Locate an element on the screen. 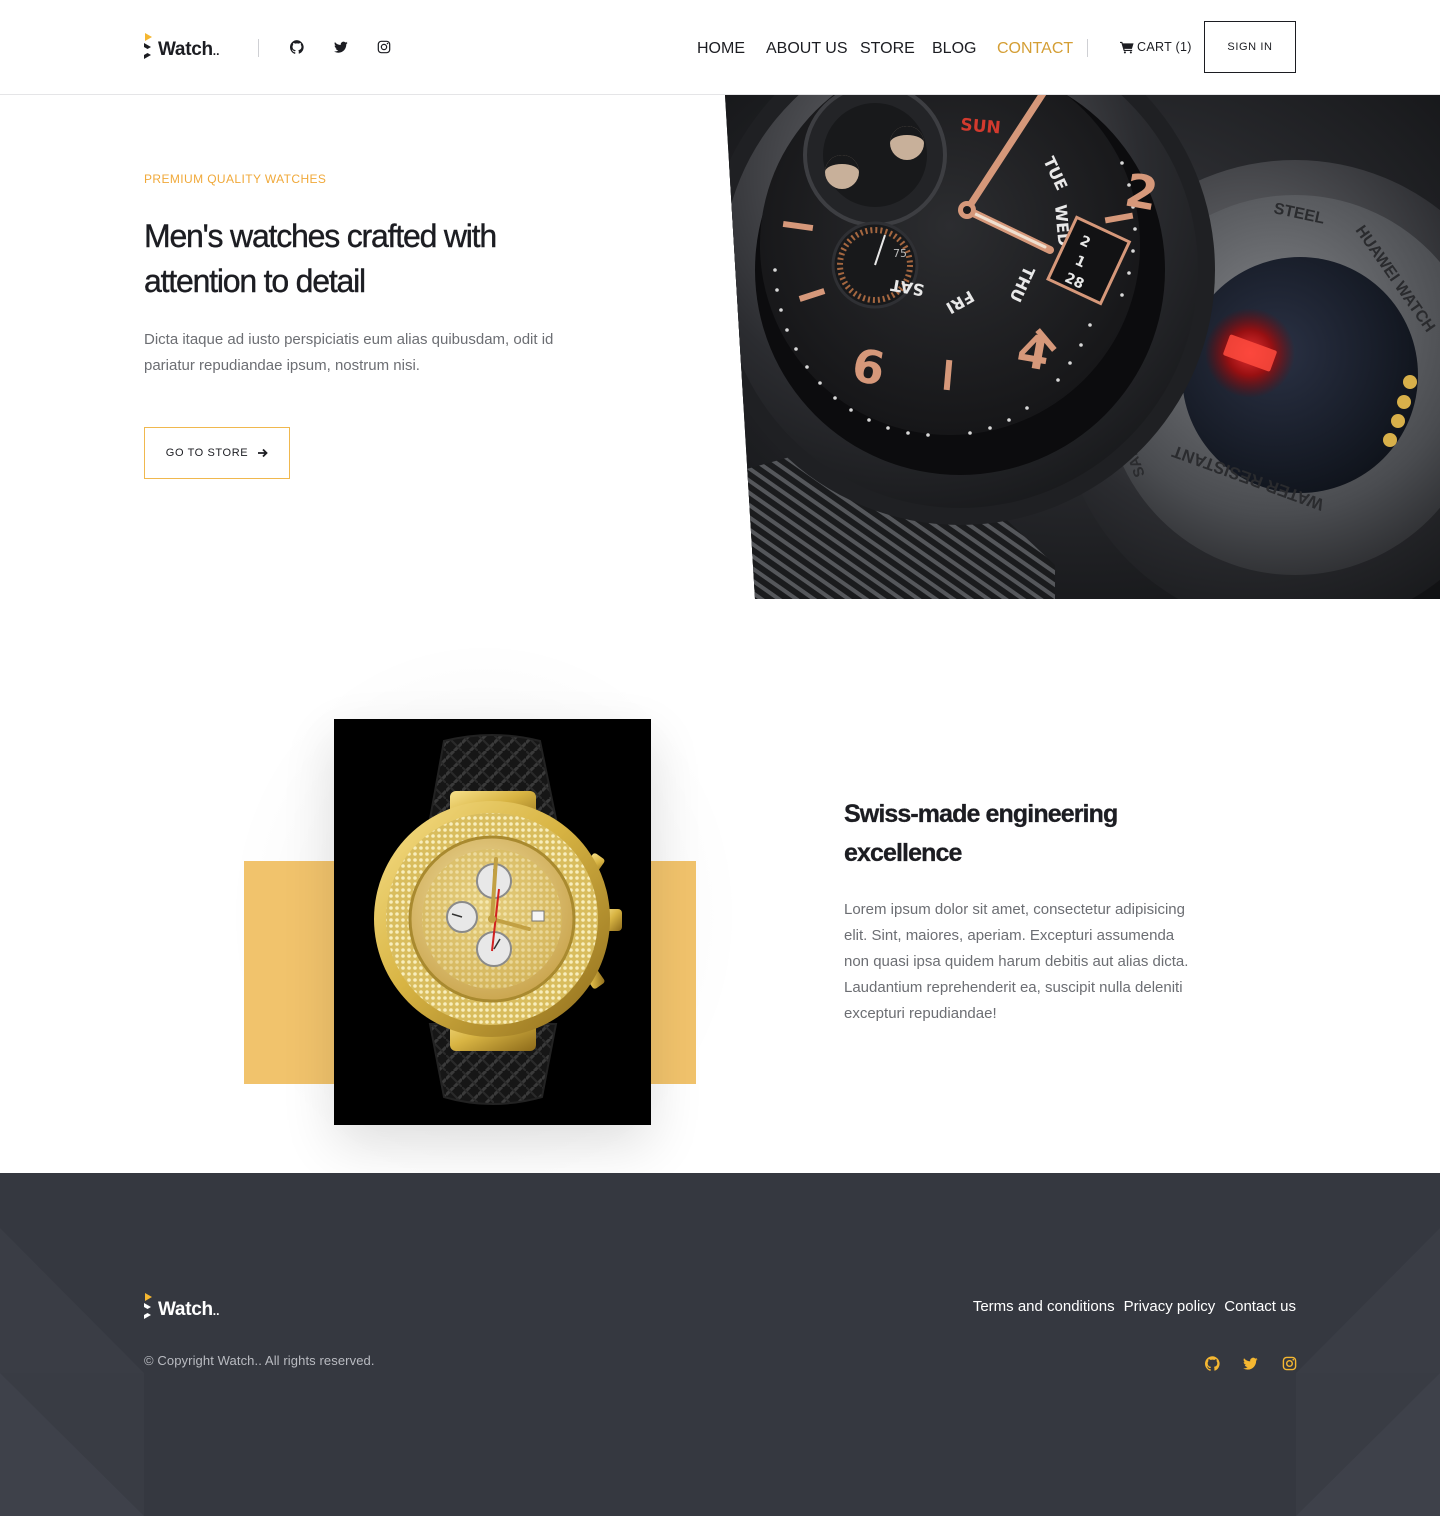 The width and height of the screenshot is (1440, 1516). feature-title: Swiss-made engineering excellence is located at coordinates (1009, 834).